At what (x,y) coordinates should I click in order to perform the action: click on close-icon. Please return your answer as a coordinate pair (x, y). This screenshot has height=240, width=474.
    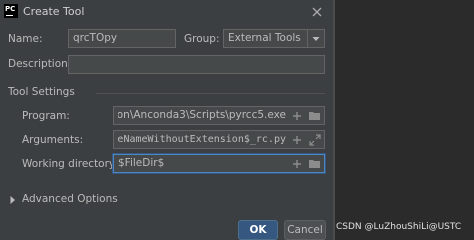
    Looking at the image, I should click on (317, 12).